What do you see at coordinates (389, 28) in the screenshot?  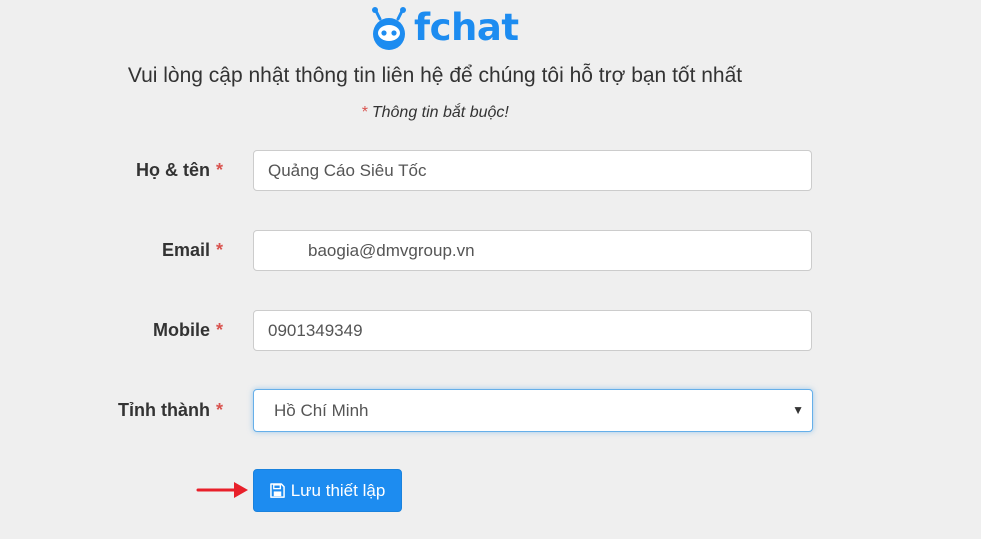 I see `robot-icon` at bounding box center [389, 28].